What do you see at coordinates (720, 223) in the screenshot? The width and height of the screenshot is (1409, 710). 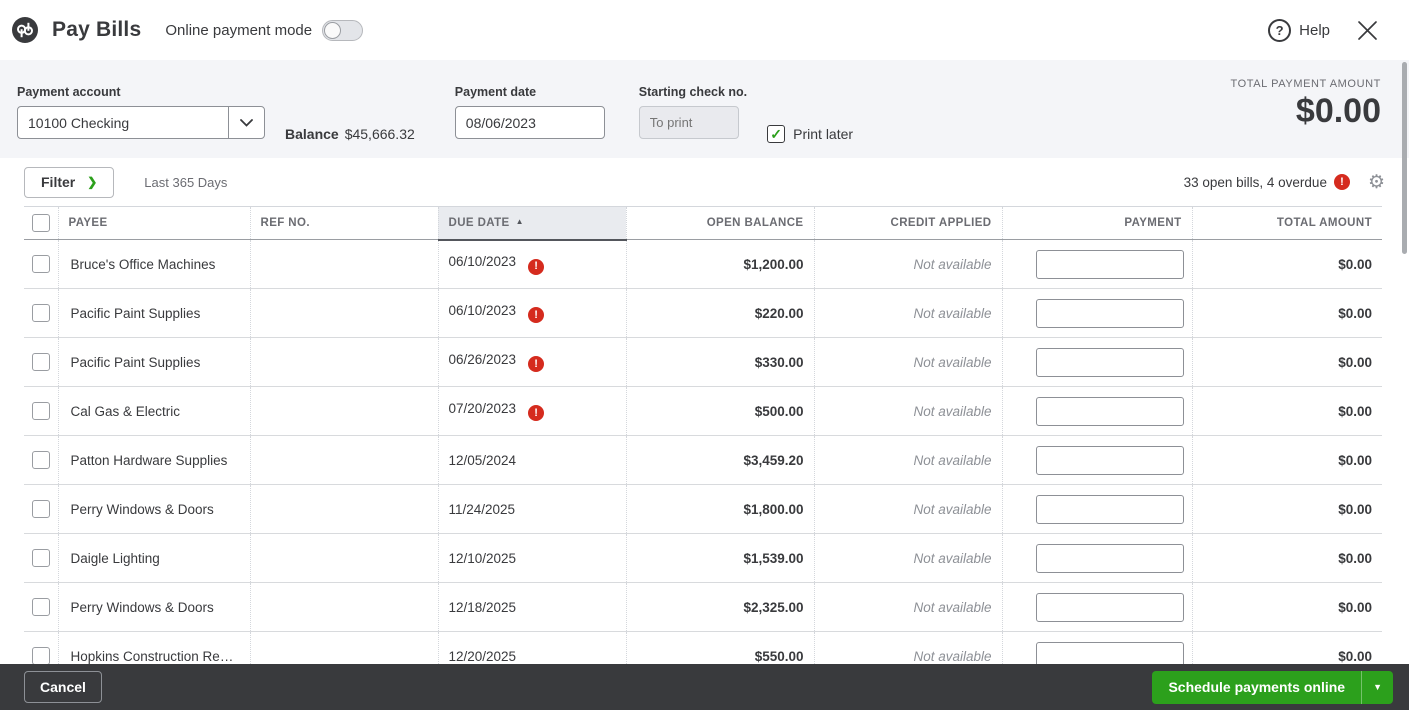 I see `column-header-open-balance: OPEN BALANCE` at bounding box center [720, 223].